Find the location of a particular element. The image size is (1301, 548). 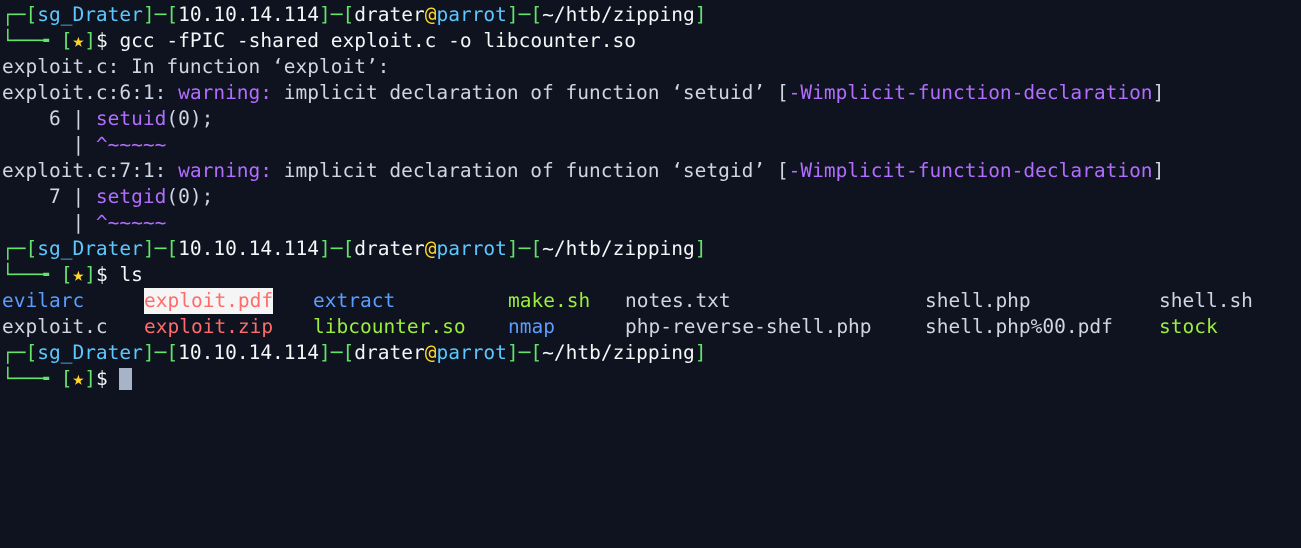

ls-entry-directory: nmap is located at coordinates (531, 327).